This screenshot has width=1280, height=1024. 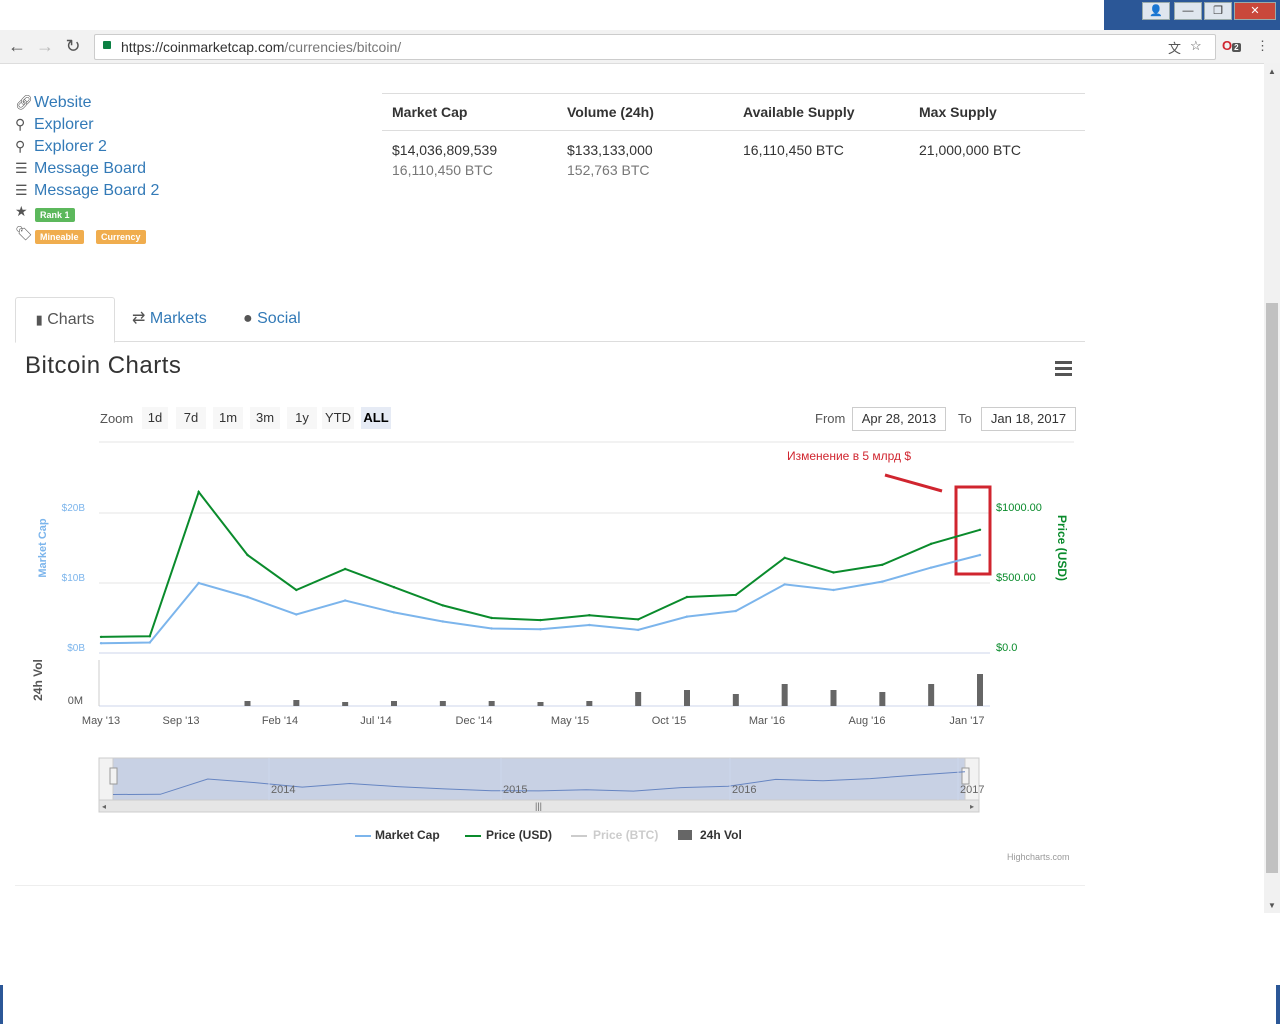 I want to click on scrollbar-thumb, so click(x=1272, y=588).